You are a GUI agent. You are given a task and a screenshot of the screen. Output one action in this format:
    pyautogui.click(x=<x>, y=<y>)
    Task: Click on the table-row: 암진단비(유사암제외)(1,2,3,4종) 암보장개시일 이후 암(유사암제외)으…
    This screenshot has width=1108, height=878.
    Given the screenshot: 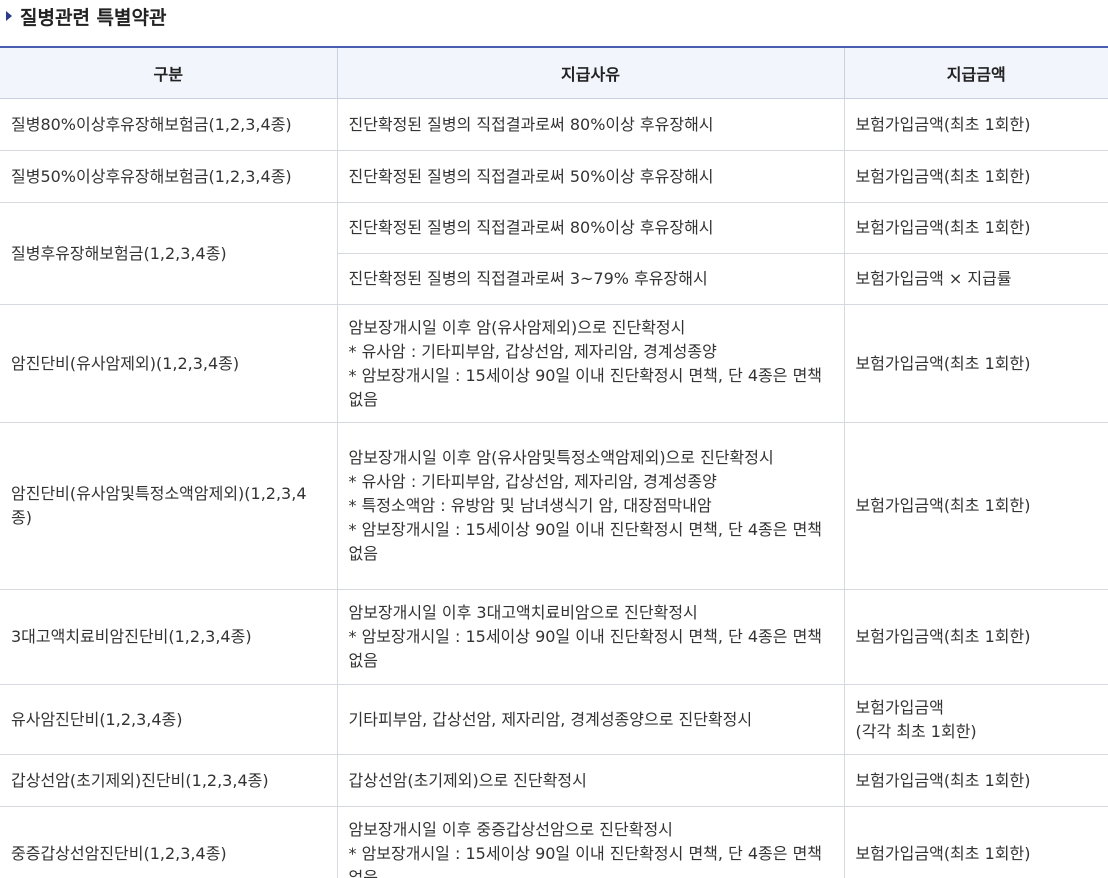 What is the action you would take?
    pyautogui.click(x=554, y=363)
    